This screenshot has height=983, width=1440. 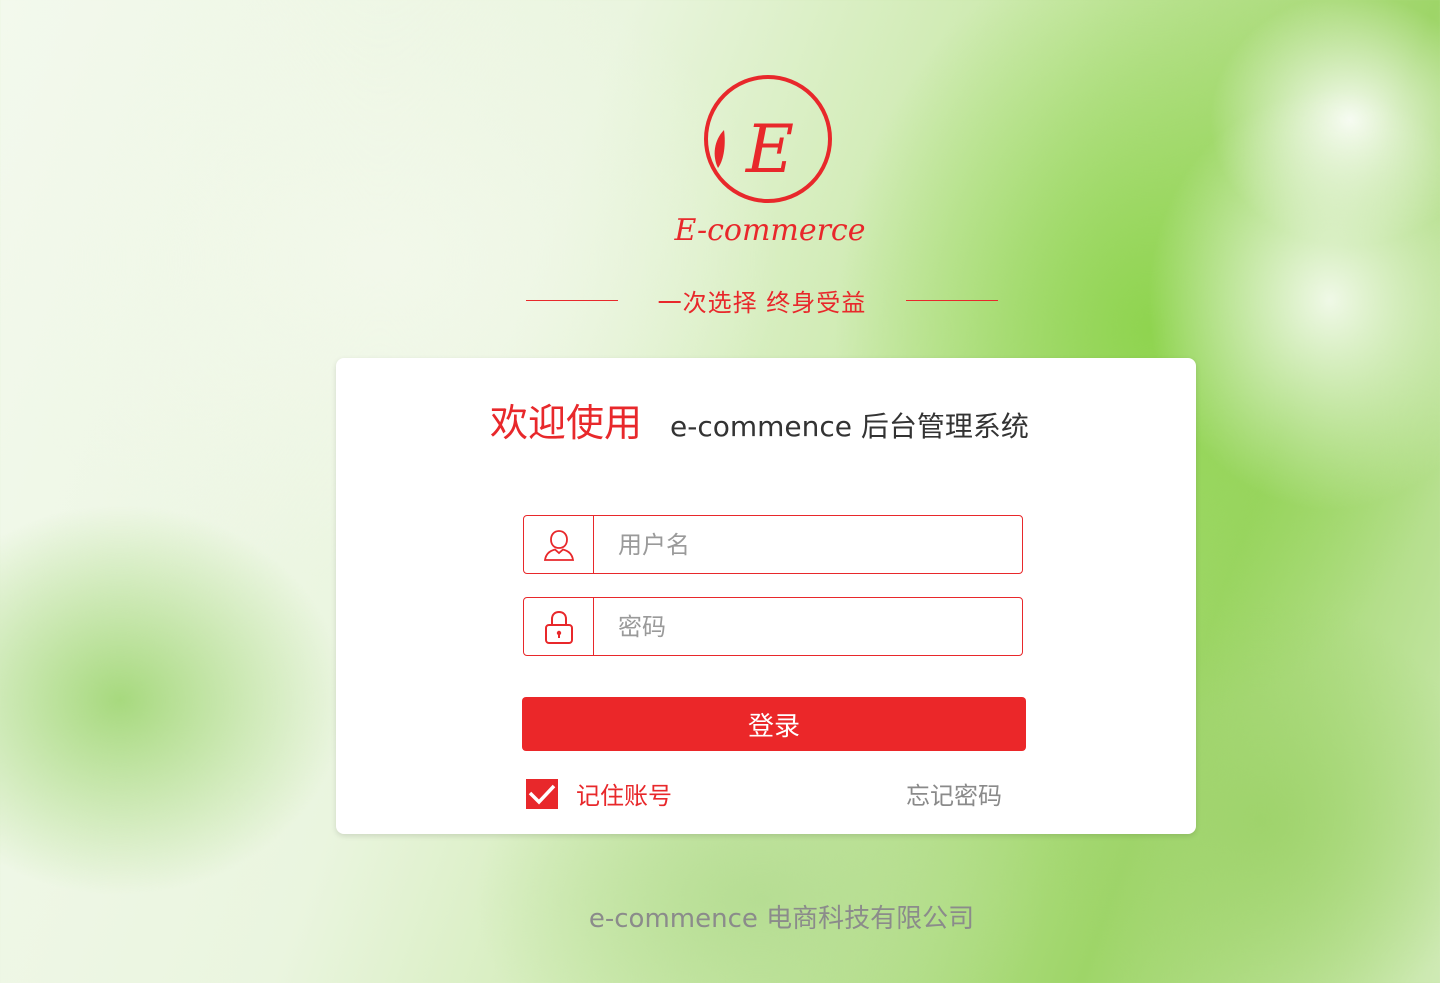 I want to click on remember-checkbox, so click(x=542, y=793).